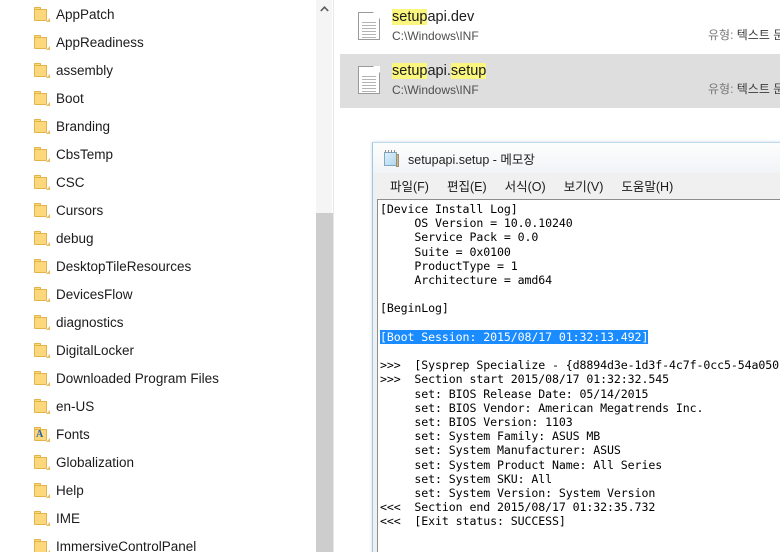 This screenshot has width=780, height=552. I want to click on search-result-text: setupapi.setup C:\Windows\INF, so click(439, 80).